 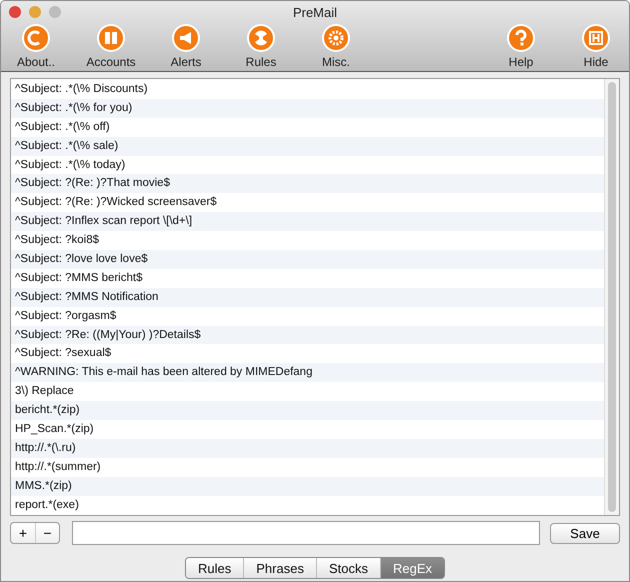 What do you see at coordinates (307, 240) in the screenshot?
I see `list-row: ^Subject: ?koi8$` at bounding box center [307, 240].